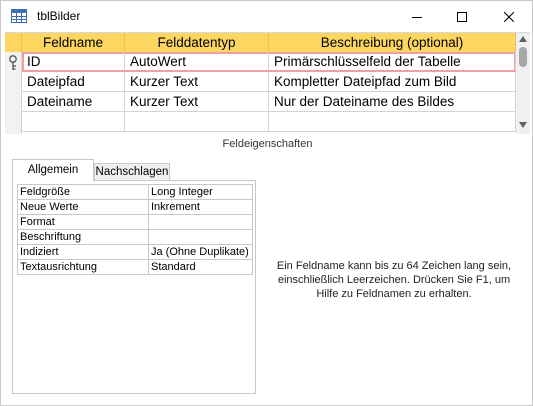  What do you see at coordinates (19, 16) in the screenshot?
I see `table-icon` at bounding box center [19, 16].